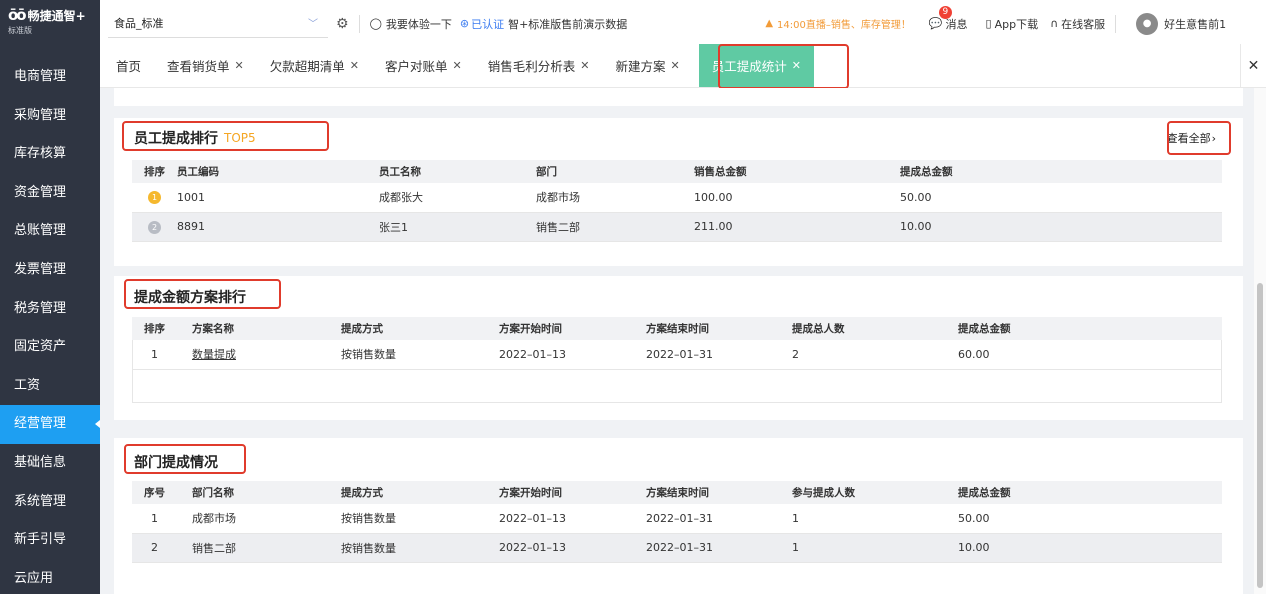  What do you see at coordinates (154, 492) in the screenshot?
I see `column-header: 序号` at bounding box center [154, 492].